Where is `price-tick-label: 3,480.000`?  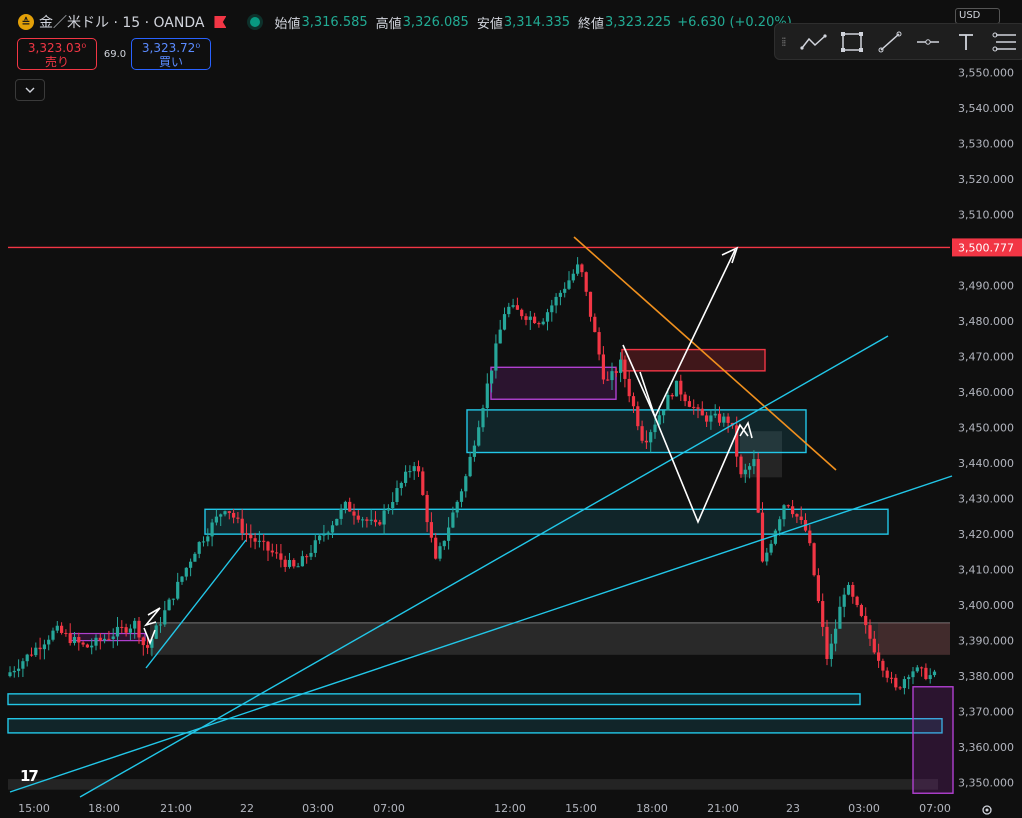
price-tick-label: 3,480.000 is located at coordinates (986, 321).